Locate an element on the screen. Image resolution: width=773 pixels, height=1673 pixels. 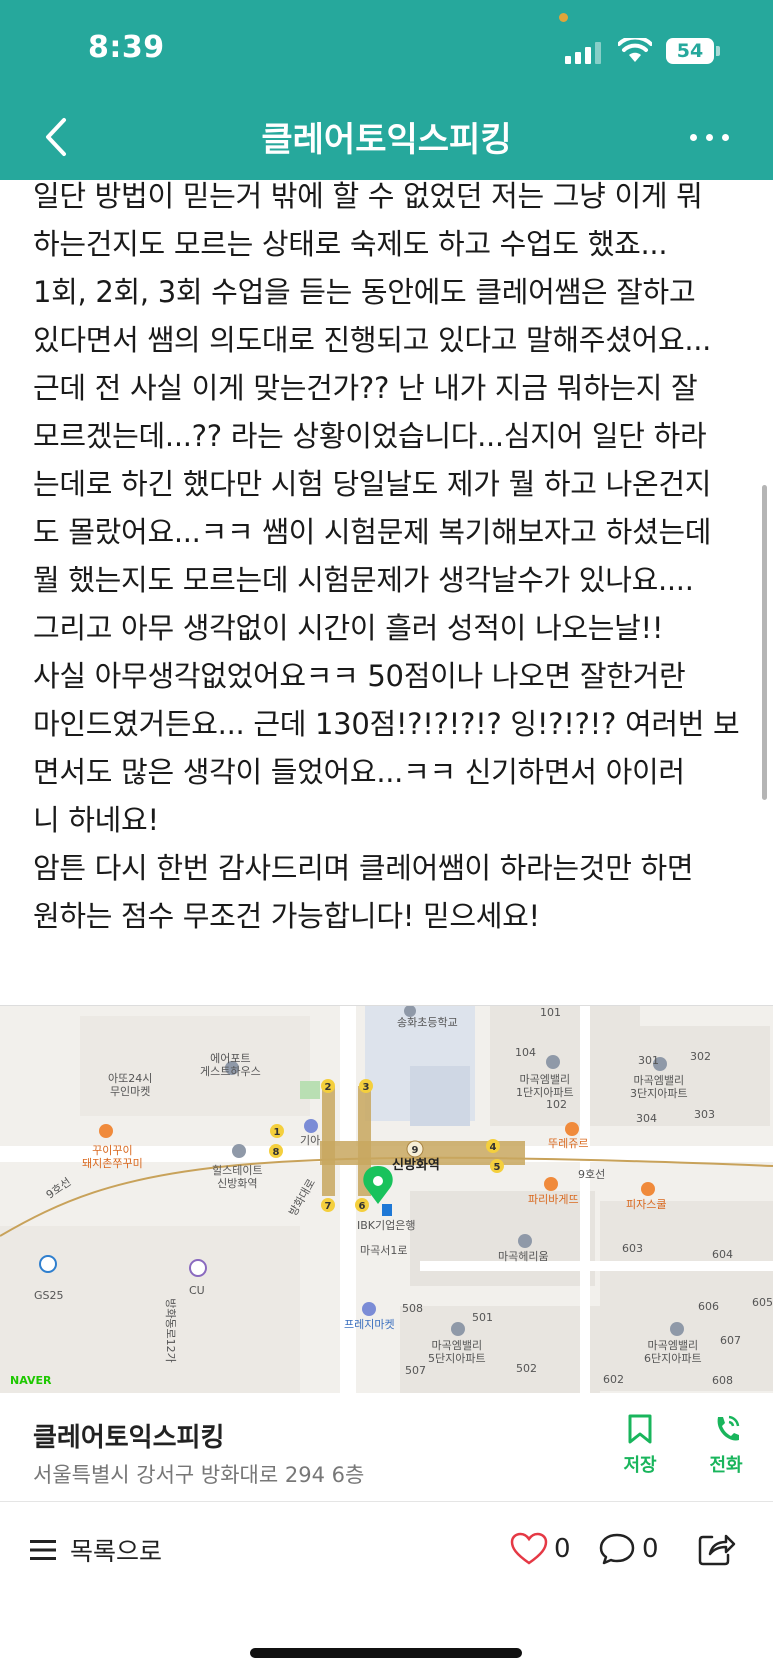
exit-7: 7 is located at coordinates (328, 1206).